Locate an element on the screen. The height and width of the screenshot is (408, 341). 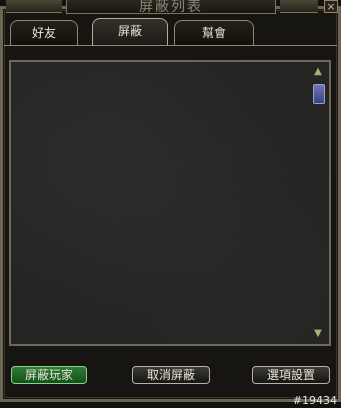
footer-id: #19434 is located at coordinates (314, 400).